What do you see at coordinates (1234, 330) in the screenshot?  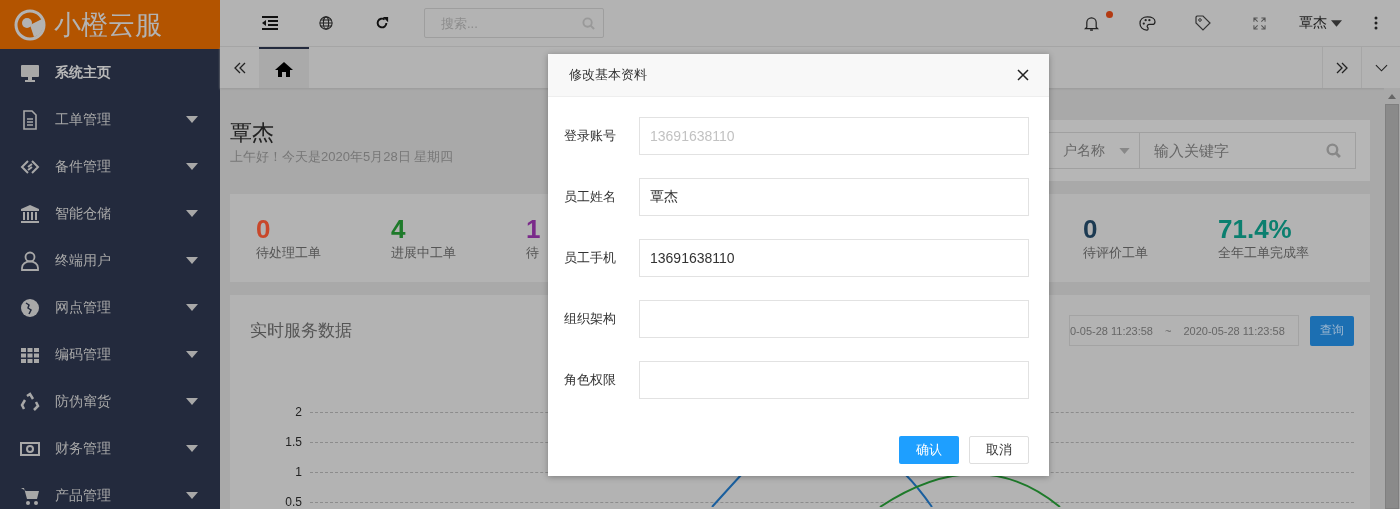 I see `end-date: 2020-05-28 11:23:58` at bounding box center [1234, 330].